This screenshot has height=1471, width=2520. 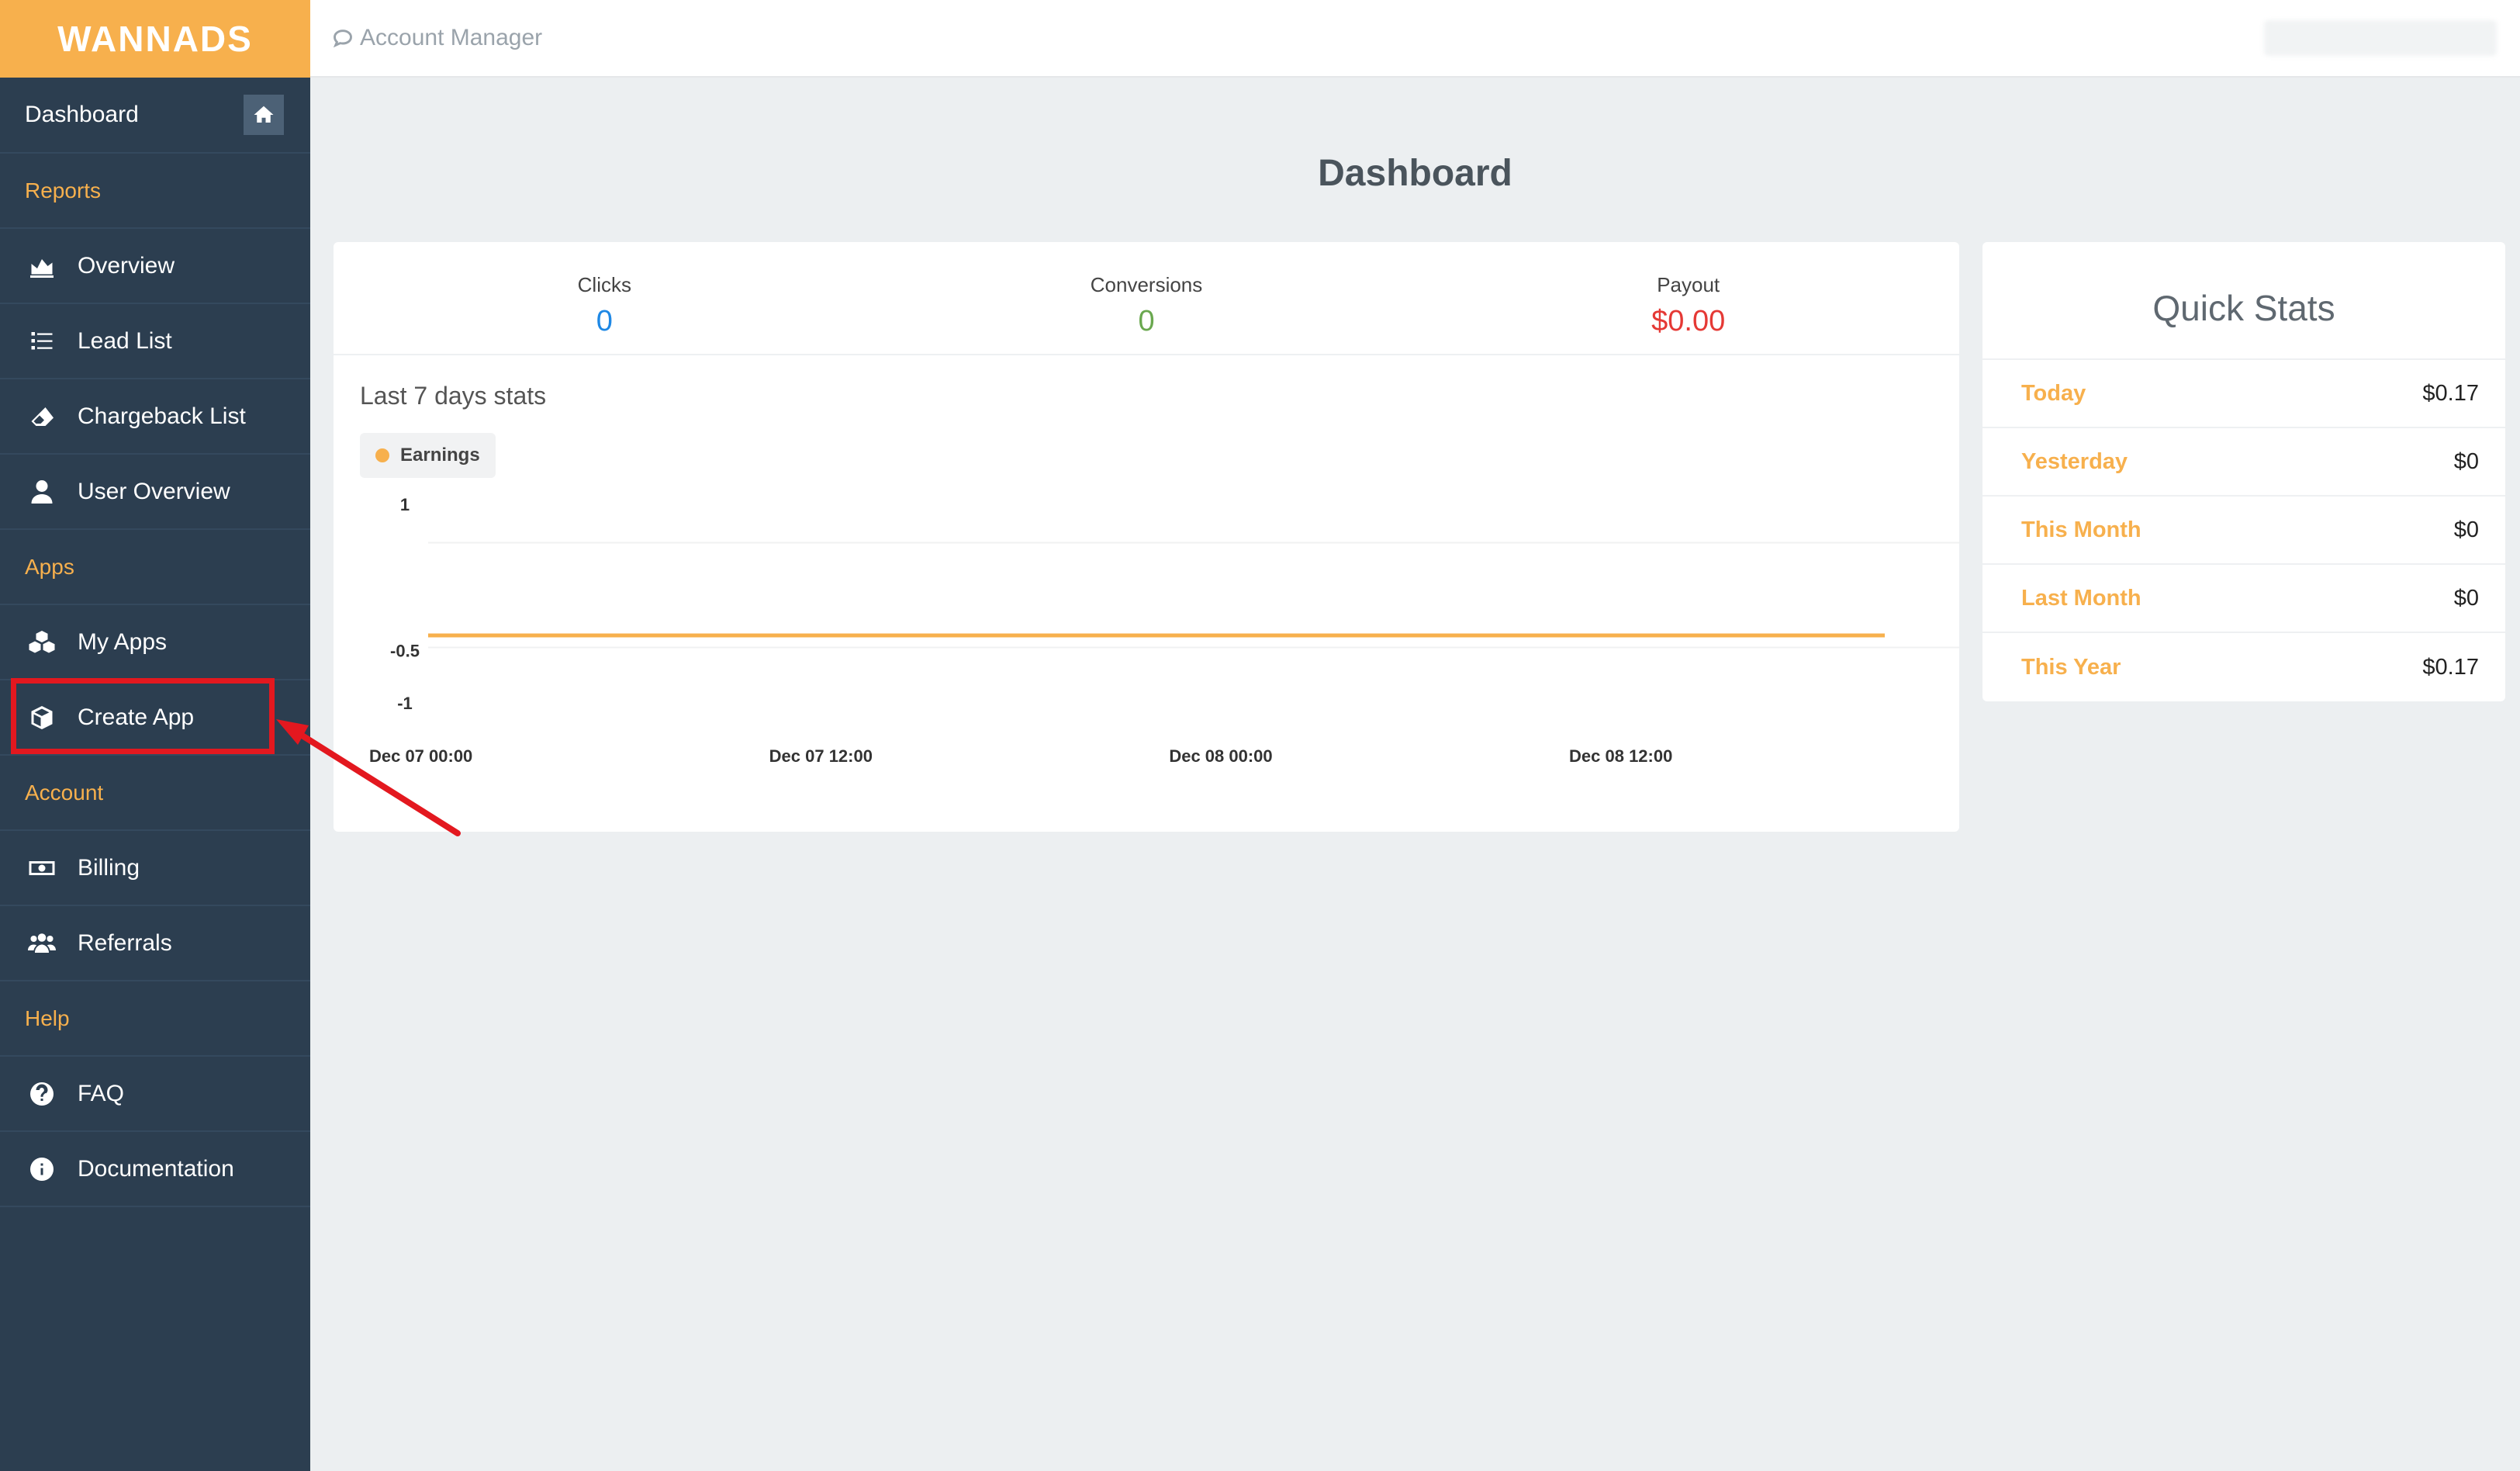 What do you see at coordinates (421, 756) in the screenshot?
I see `x-tick-label: Dec 07 00:00` at bounding box center [421, 756].